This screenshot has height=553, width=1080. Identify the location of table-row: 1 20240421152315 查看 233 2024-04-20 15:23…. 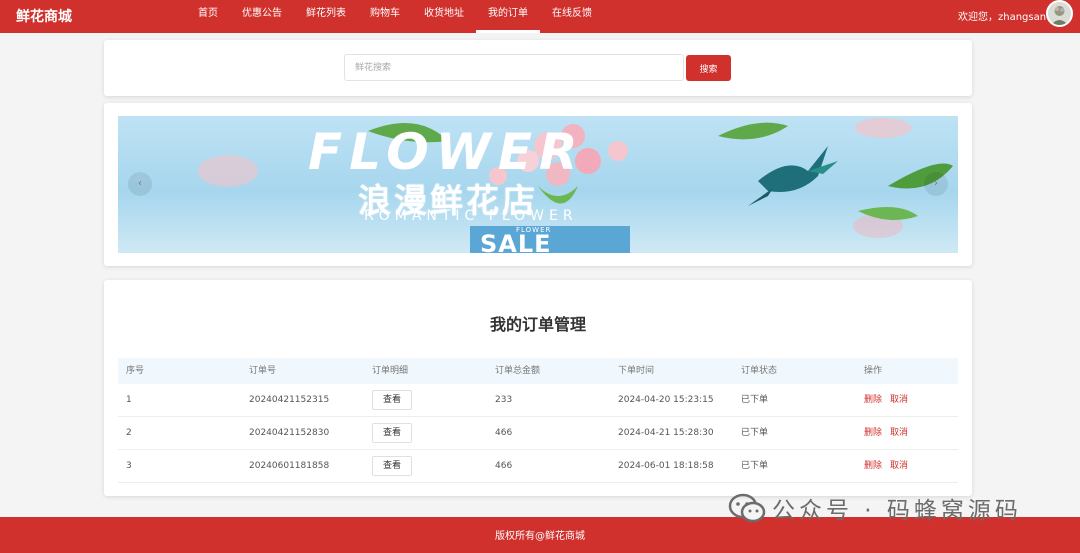
(538, 400).